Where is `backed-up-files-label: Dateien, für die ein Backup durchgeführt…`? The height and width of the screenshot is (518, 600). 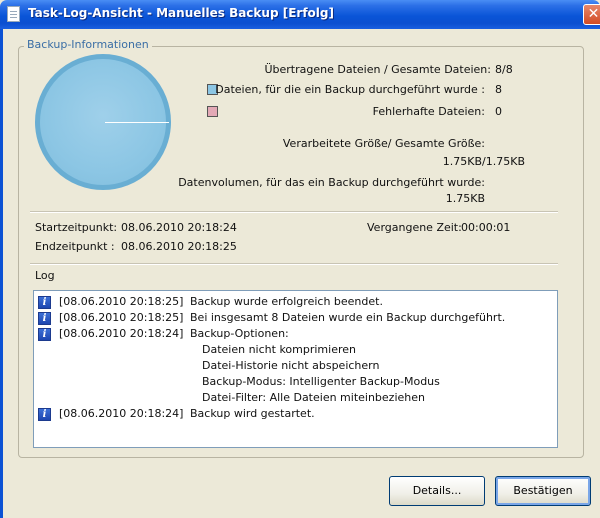
backed-up-files-label: Dateien, für die ein Backup durchgeführt… is located at coordinates (350, 89).